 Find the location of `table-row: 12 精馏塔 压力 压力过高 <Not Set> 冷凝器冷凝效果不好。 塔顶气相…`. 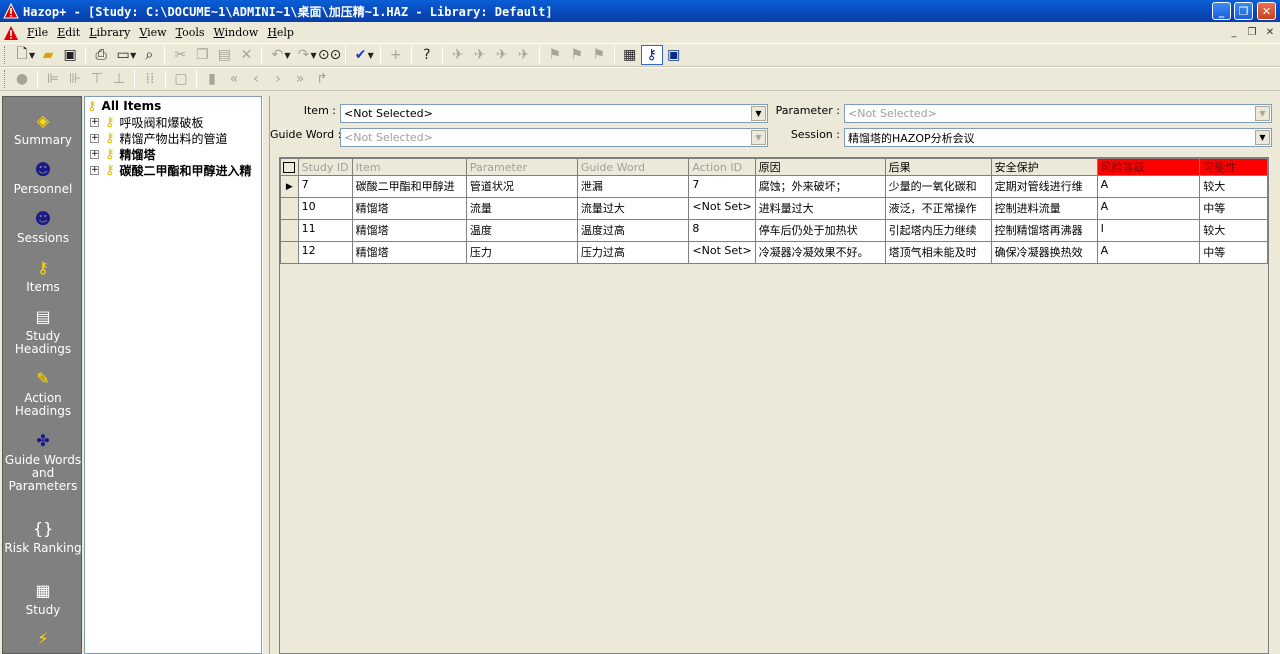

table-row: 12 精馏塔 压力 压力过高 <Not Set> 冷凝器冷凝效果不好。 塔顶气相… is located at coordinates (774, 252).